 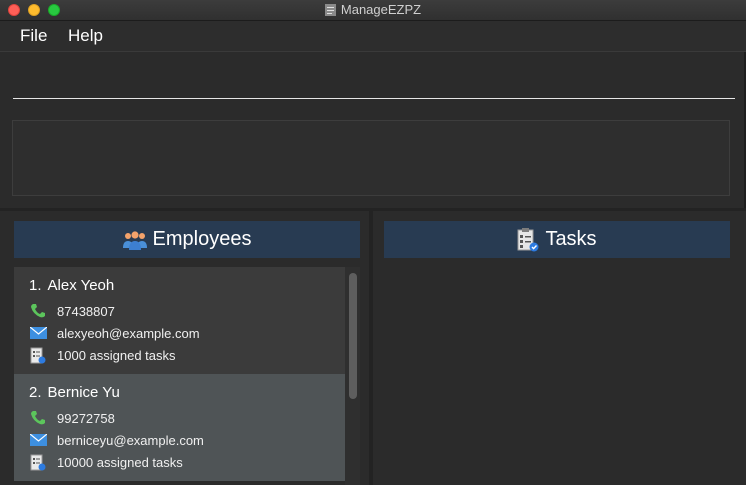 I want to click on menu-help: Help, so click(x=85, y=36).